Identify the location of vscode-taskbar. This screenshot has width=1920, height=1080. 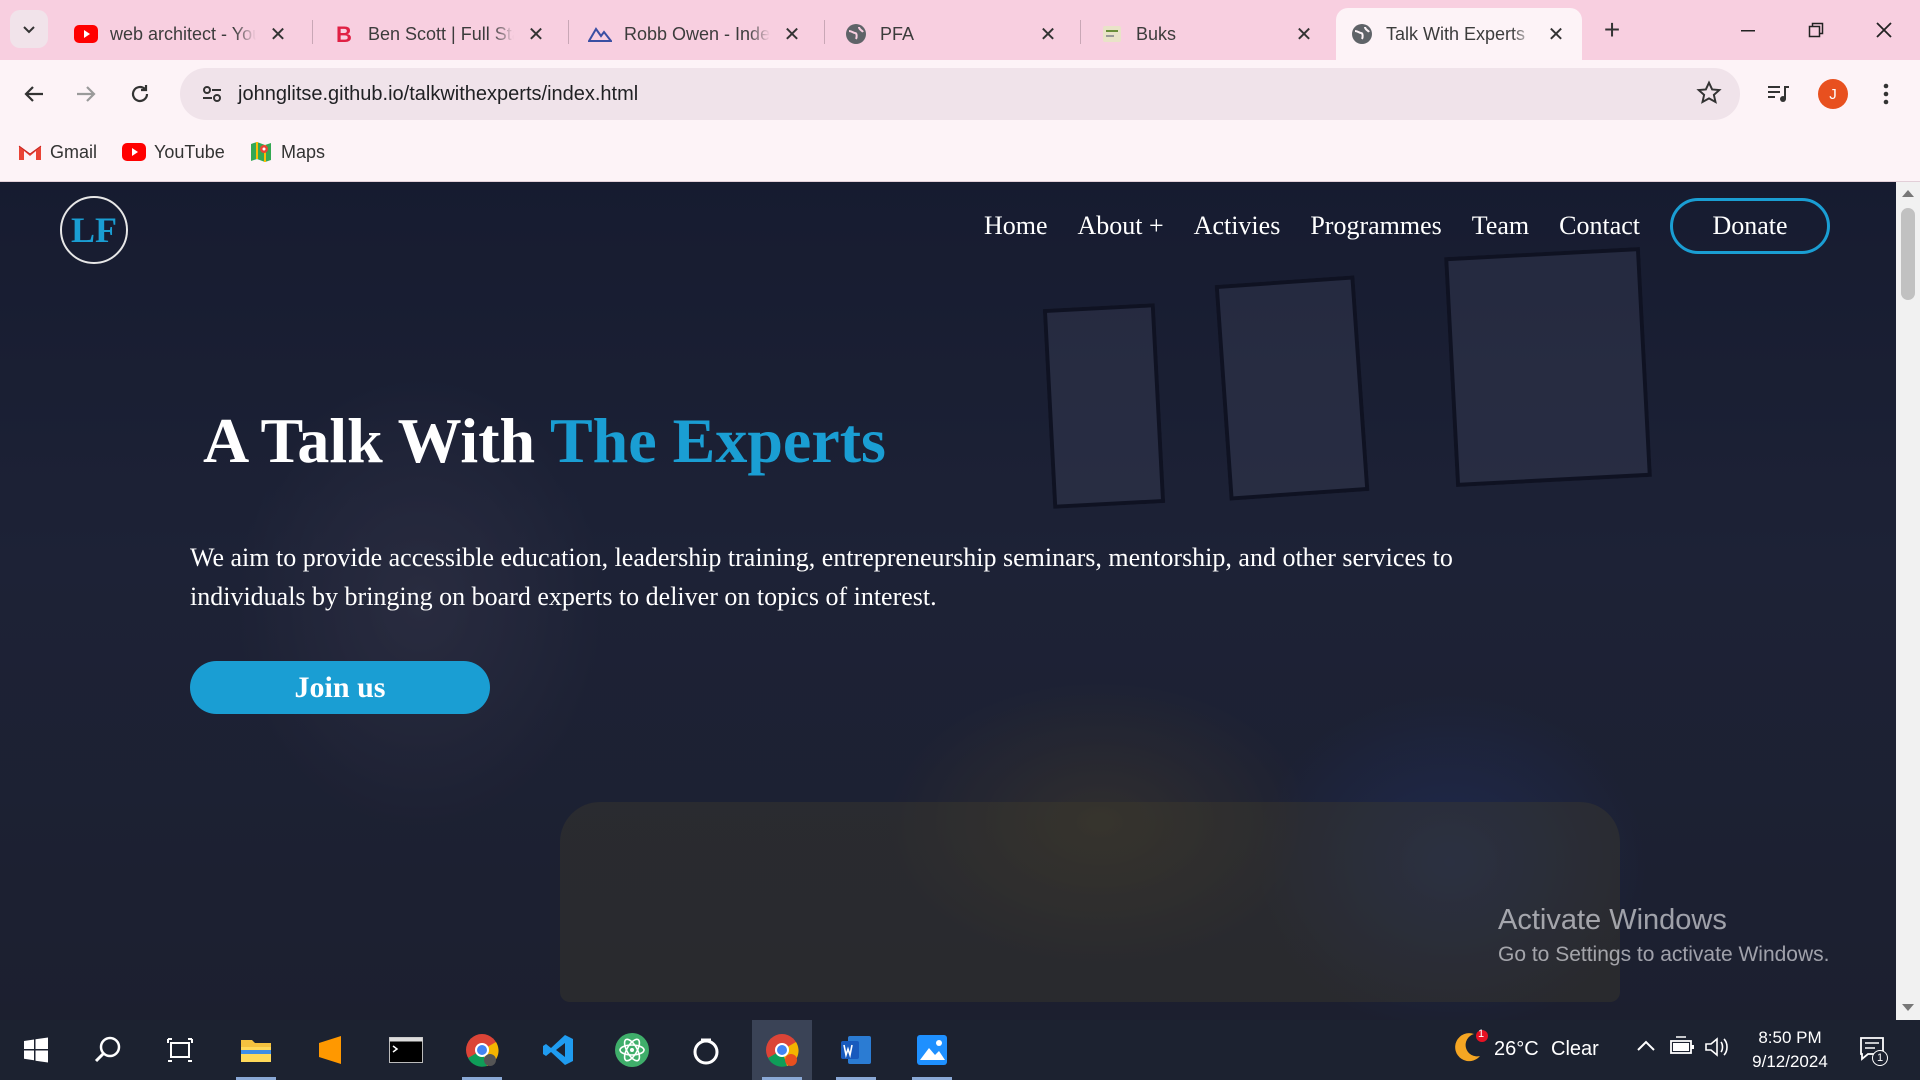
(558, 1050).